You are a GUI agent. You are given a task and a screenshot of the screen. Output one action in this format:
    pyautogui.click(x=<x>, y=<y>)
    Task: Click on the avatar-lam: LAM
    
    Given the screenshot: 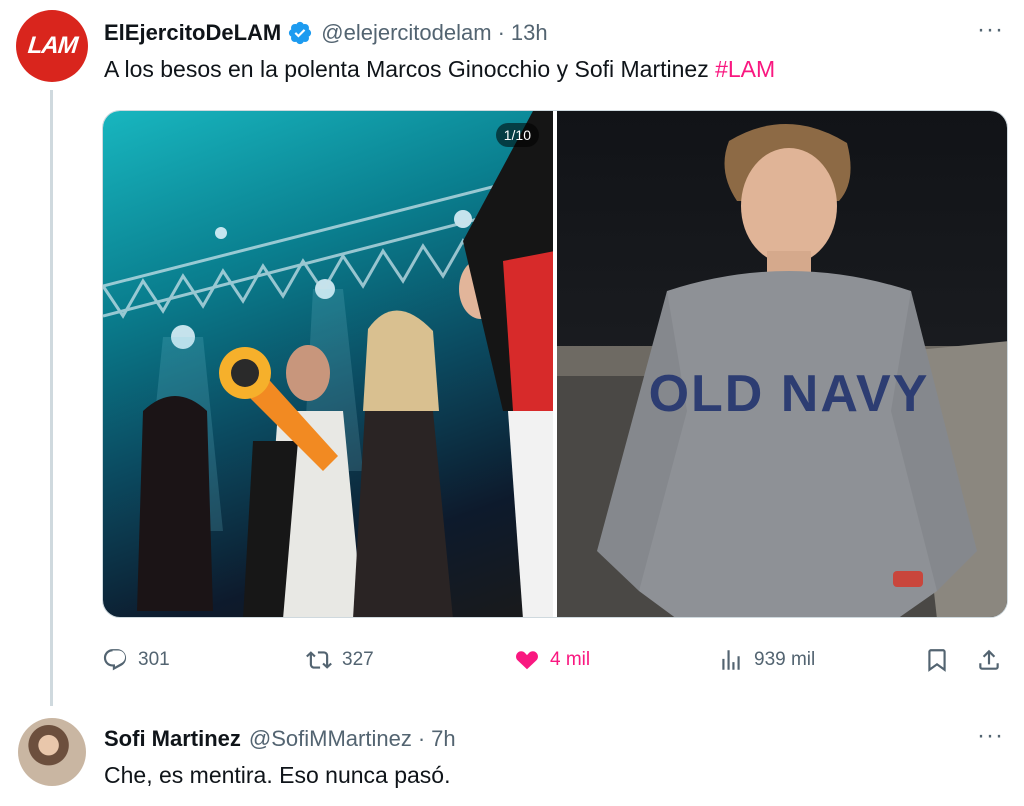 What is the action you would take?
    pyautogui.click(x=52, y=46)
    